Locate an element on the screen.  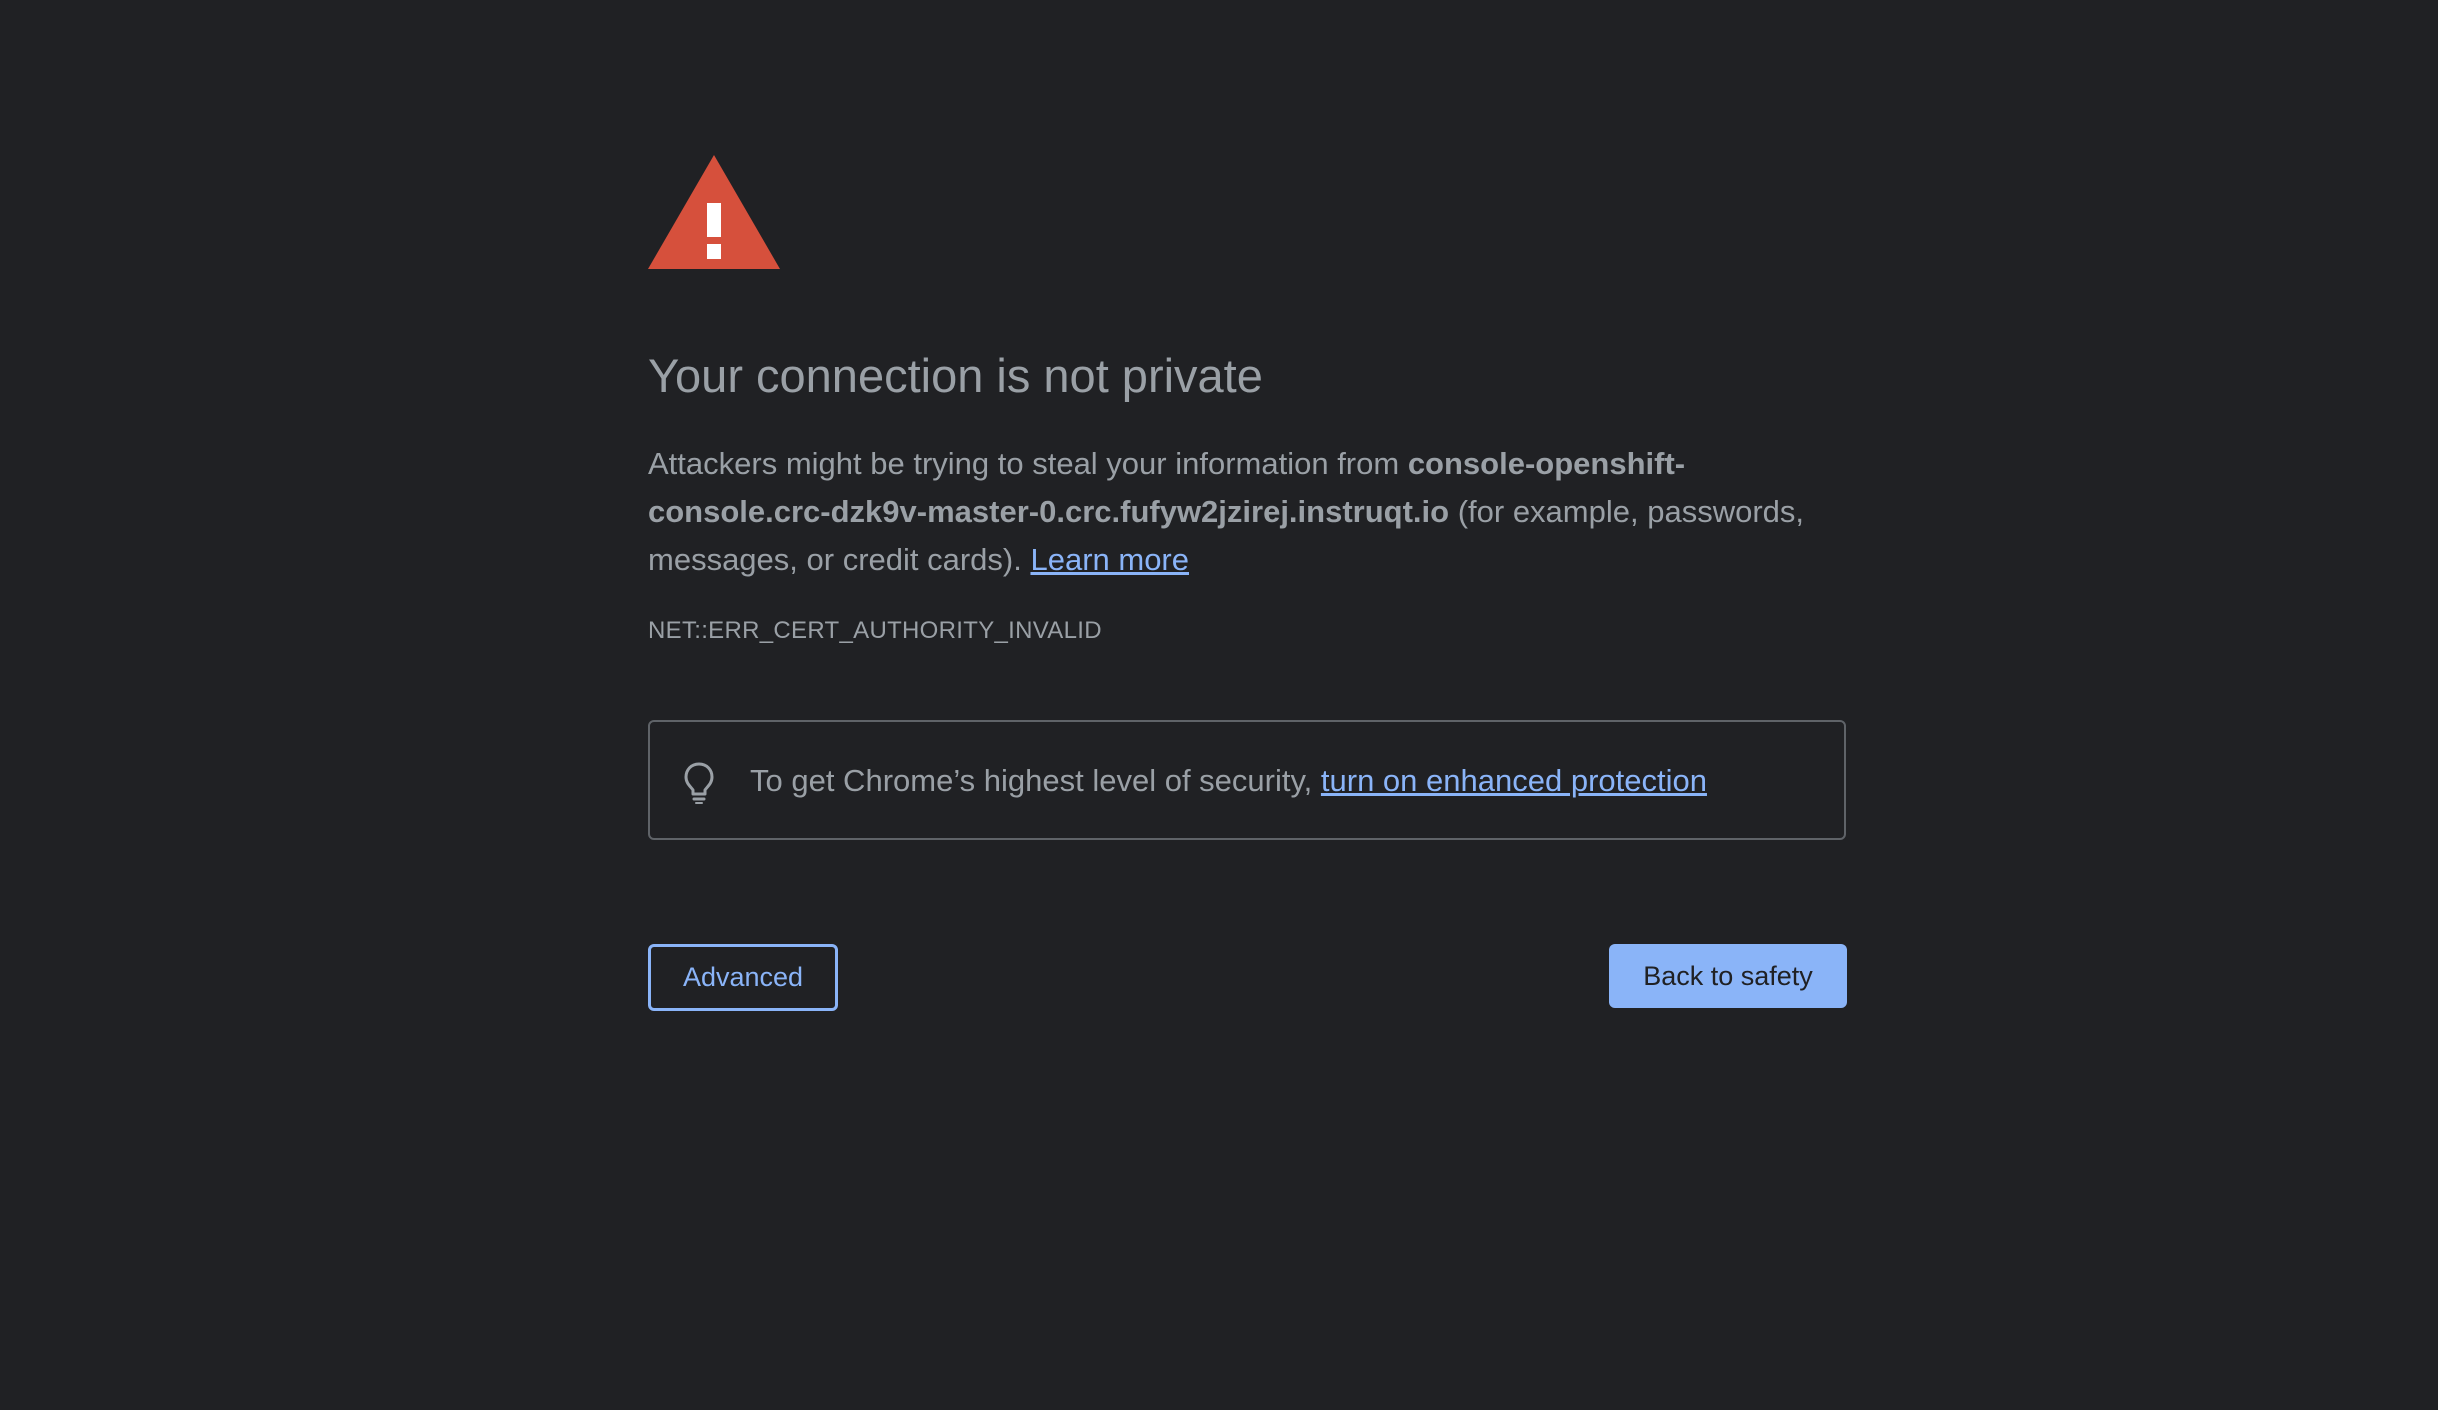
error-code: NET::ERR_CERT_AUTHORITY_INVALID is located at coordinates (875, 630).